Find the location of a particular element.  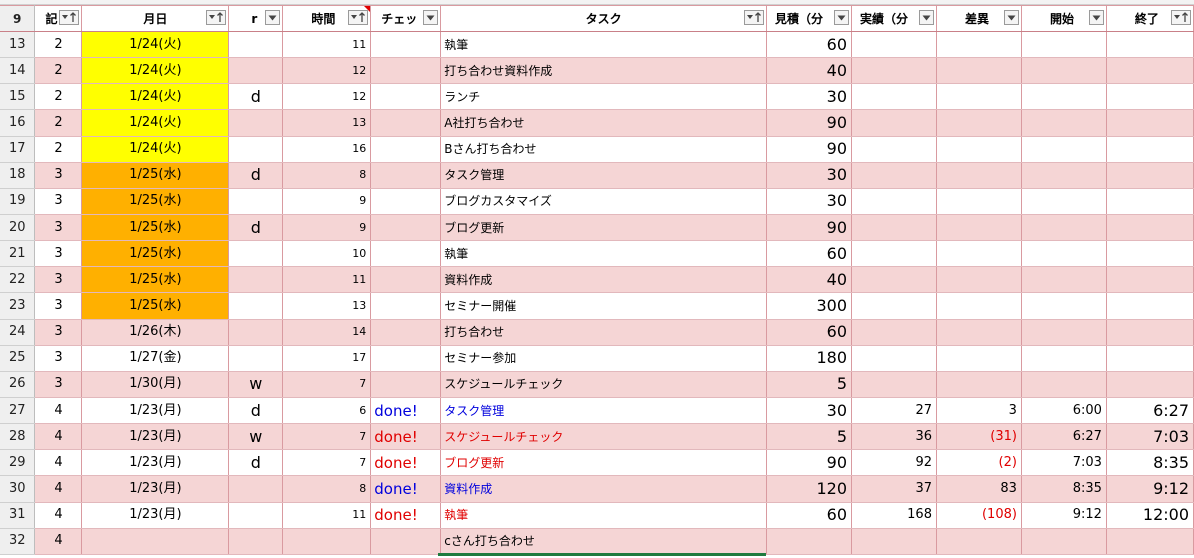

cell-actual: 36 is located at coordinates (894, 437).